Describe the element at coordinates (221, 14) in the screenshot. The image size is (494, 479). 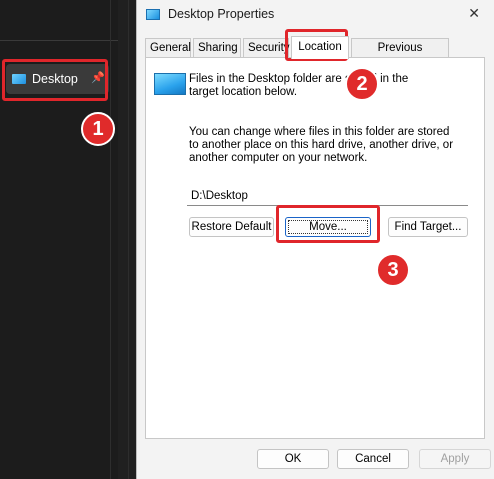
I see `dialog-title: Desktop Properties` at that location.